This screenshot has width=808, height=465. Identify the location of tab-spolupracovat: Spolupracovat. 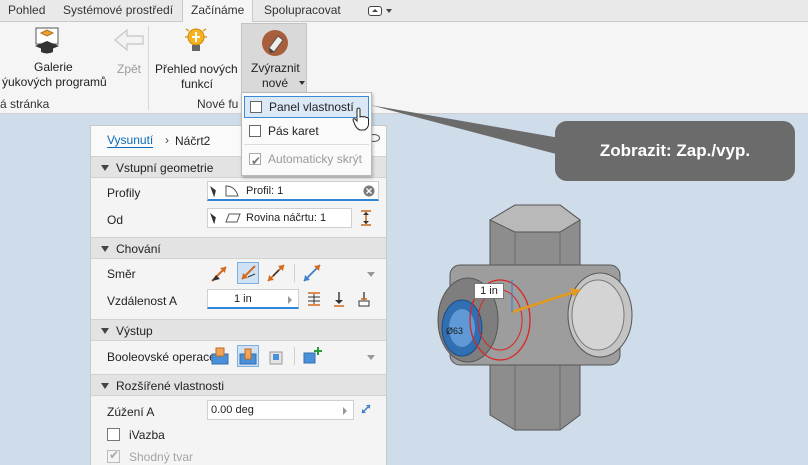
(302, 11).